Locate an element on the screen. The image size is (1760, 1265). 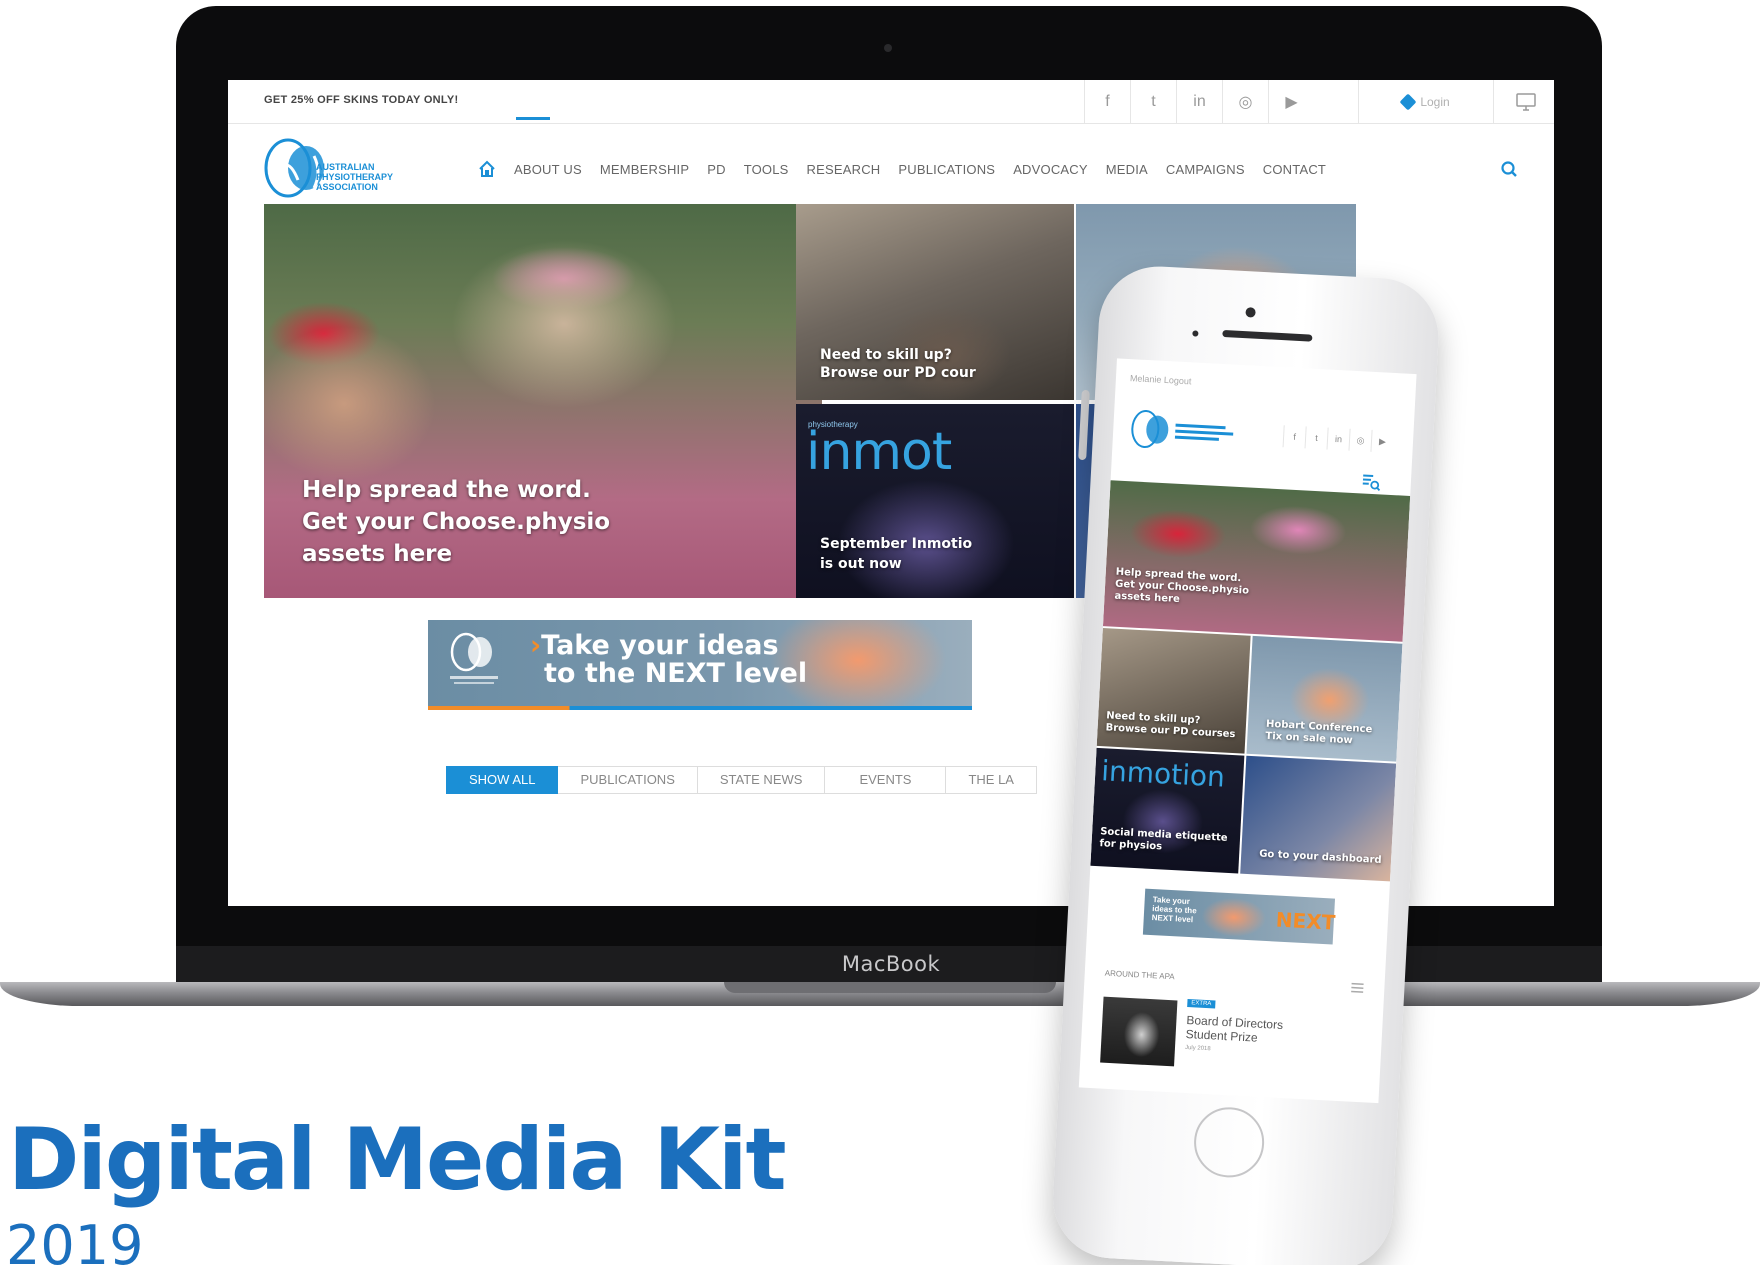
laptop-camera is located at coordinates (888, 48).